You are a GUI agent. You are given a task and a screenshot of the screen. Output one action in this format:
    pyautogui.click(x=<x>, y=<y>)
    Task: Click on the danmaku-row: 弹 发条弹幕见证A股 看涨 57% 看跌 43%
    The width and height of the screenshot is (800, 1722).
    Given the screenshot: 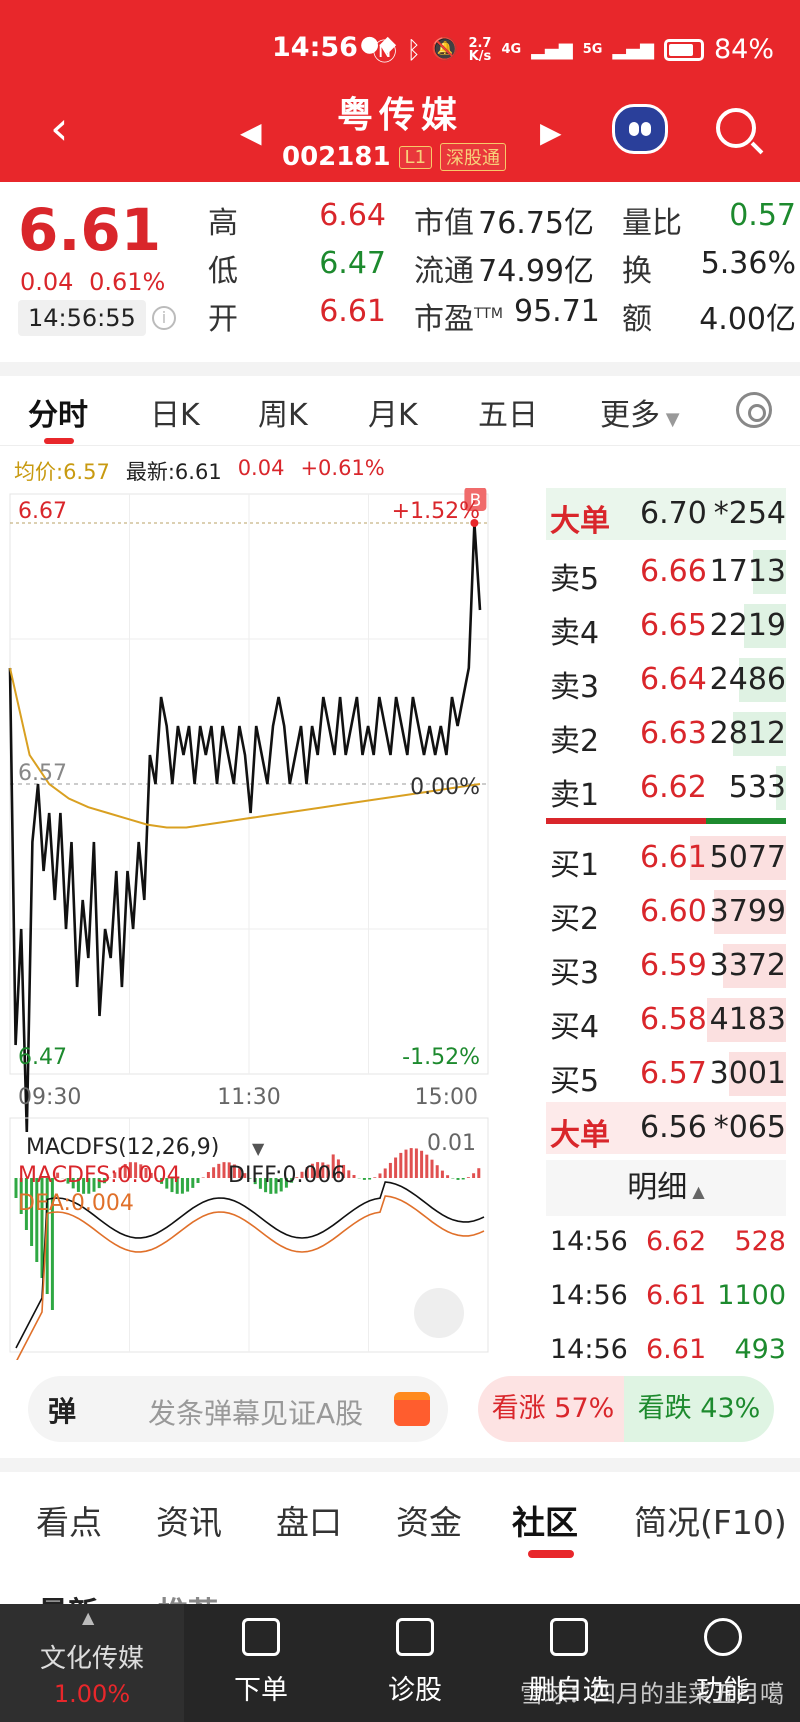 What is the action you would take?
    pyautogui.click(x=400, y=1411)
    